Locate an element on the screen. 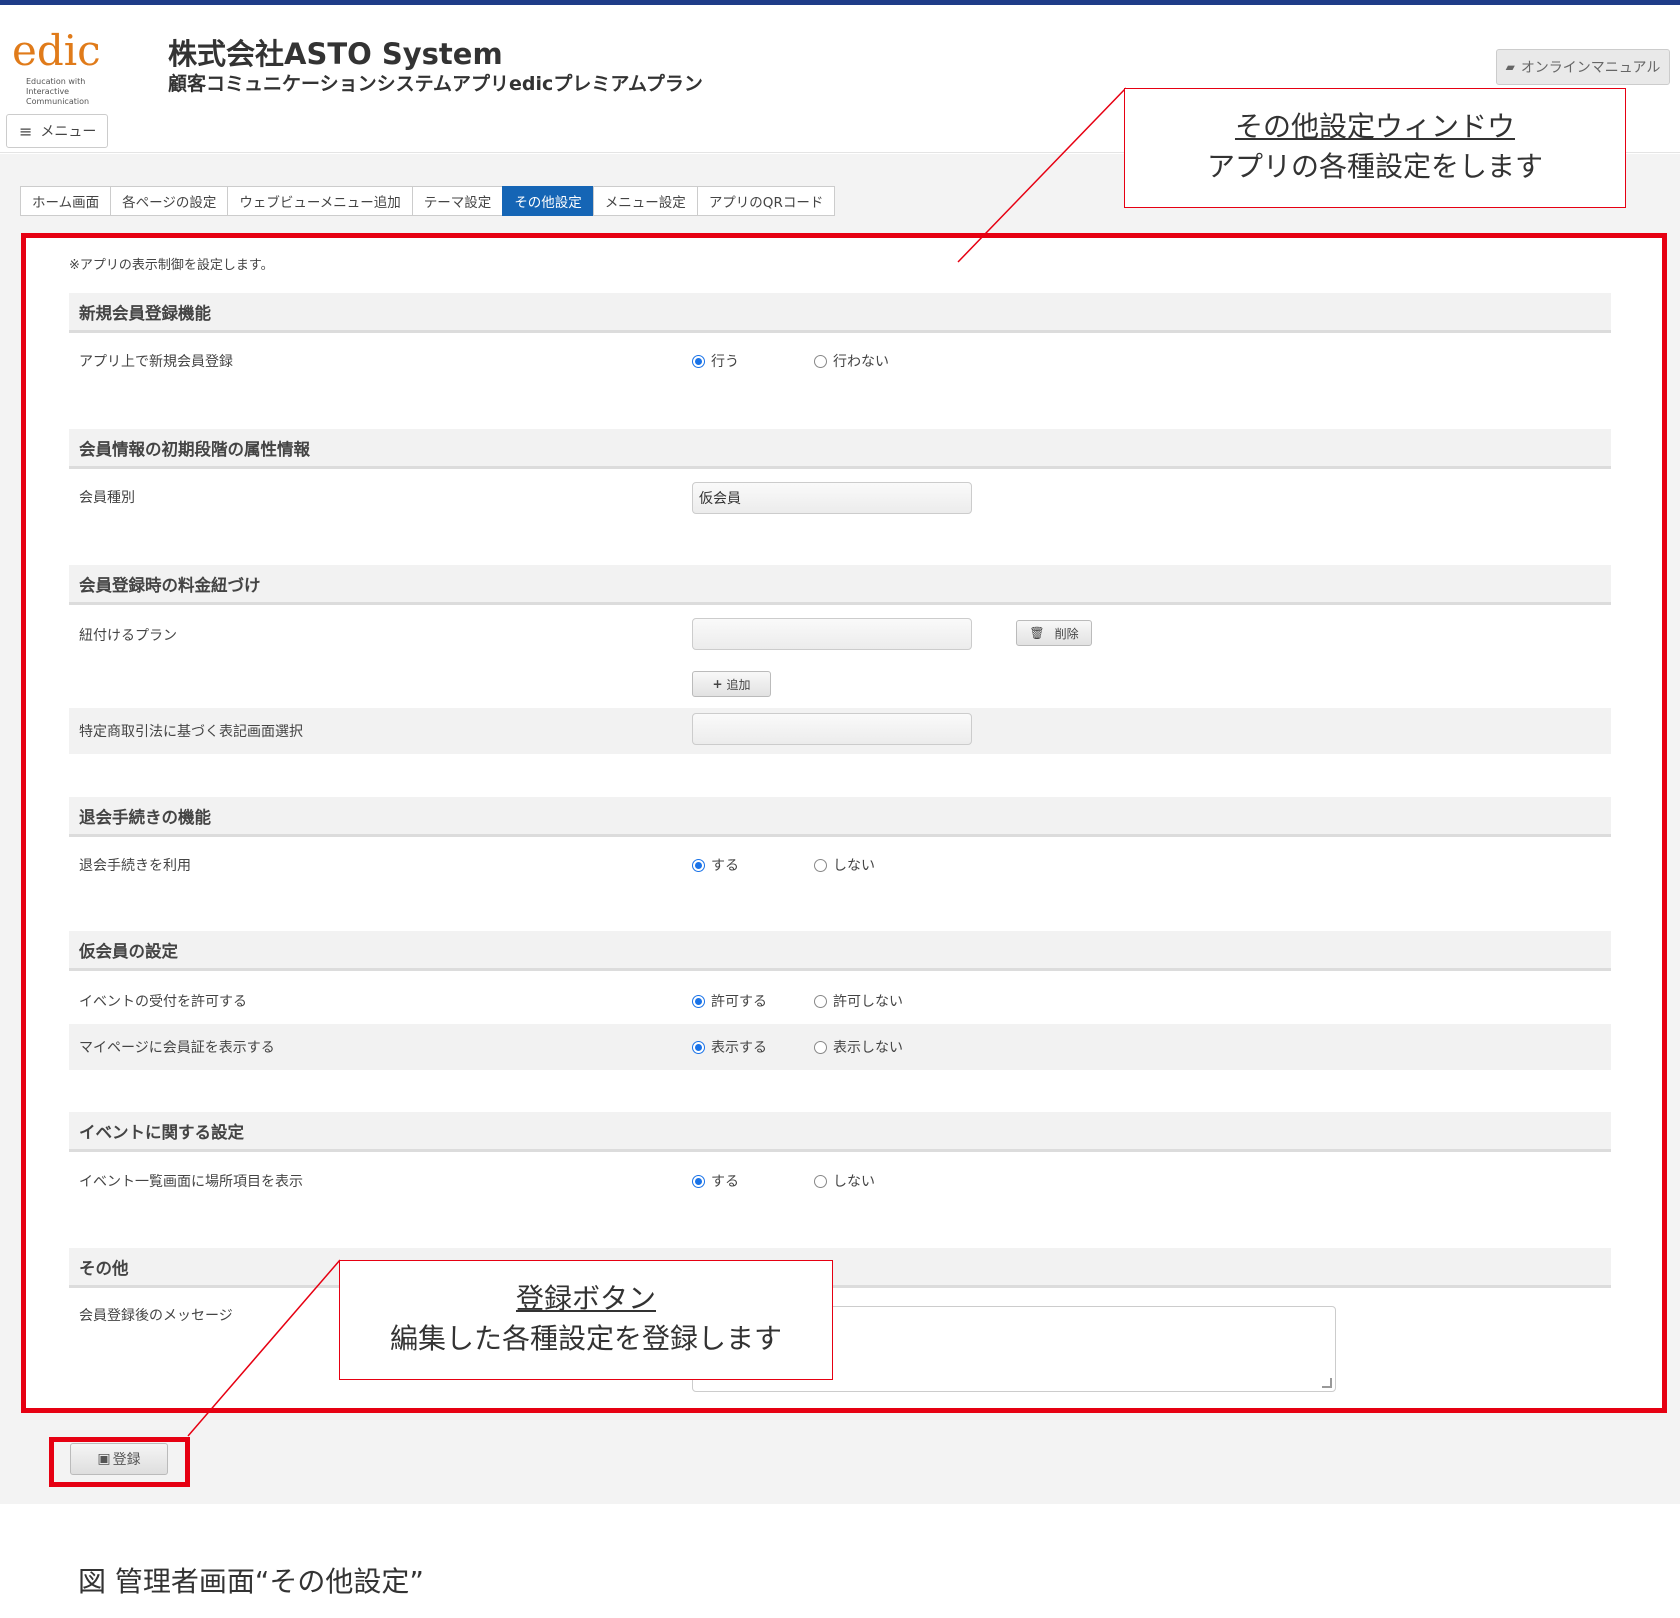 The image size is (1680, 1618). logo-subtitle: Education with Interactive Communication is located at coordinates (63, 92).